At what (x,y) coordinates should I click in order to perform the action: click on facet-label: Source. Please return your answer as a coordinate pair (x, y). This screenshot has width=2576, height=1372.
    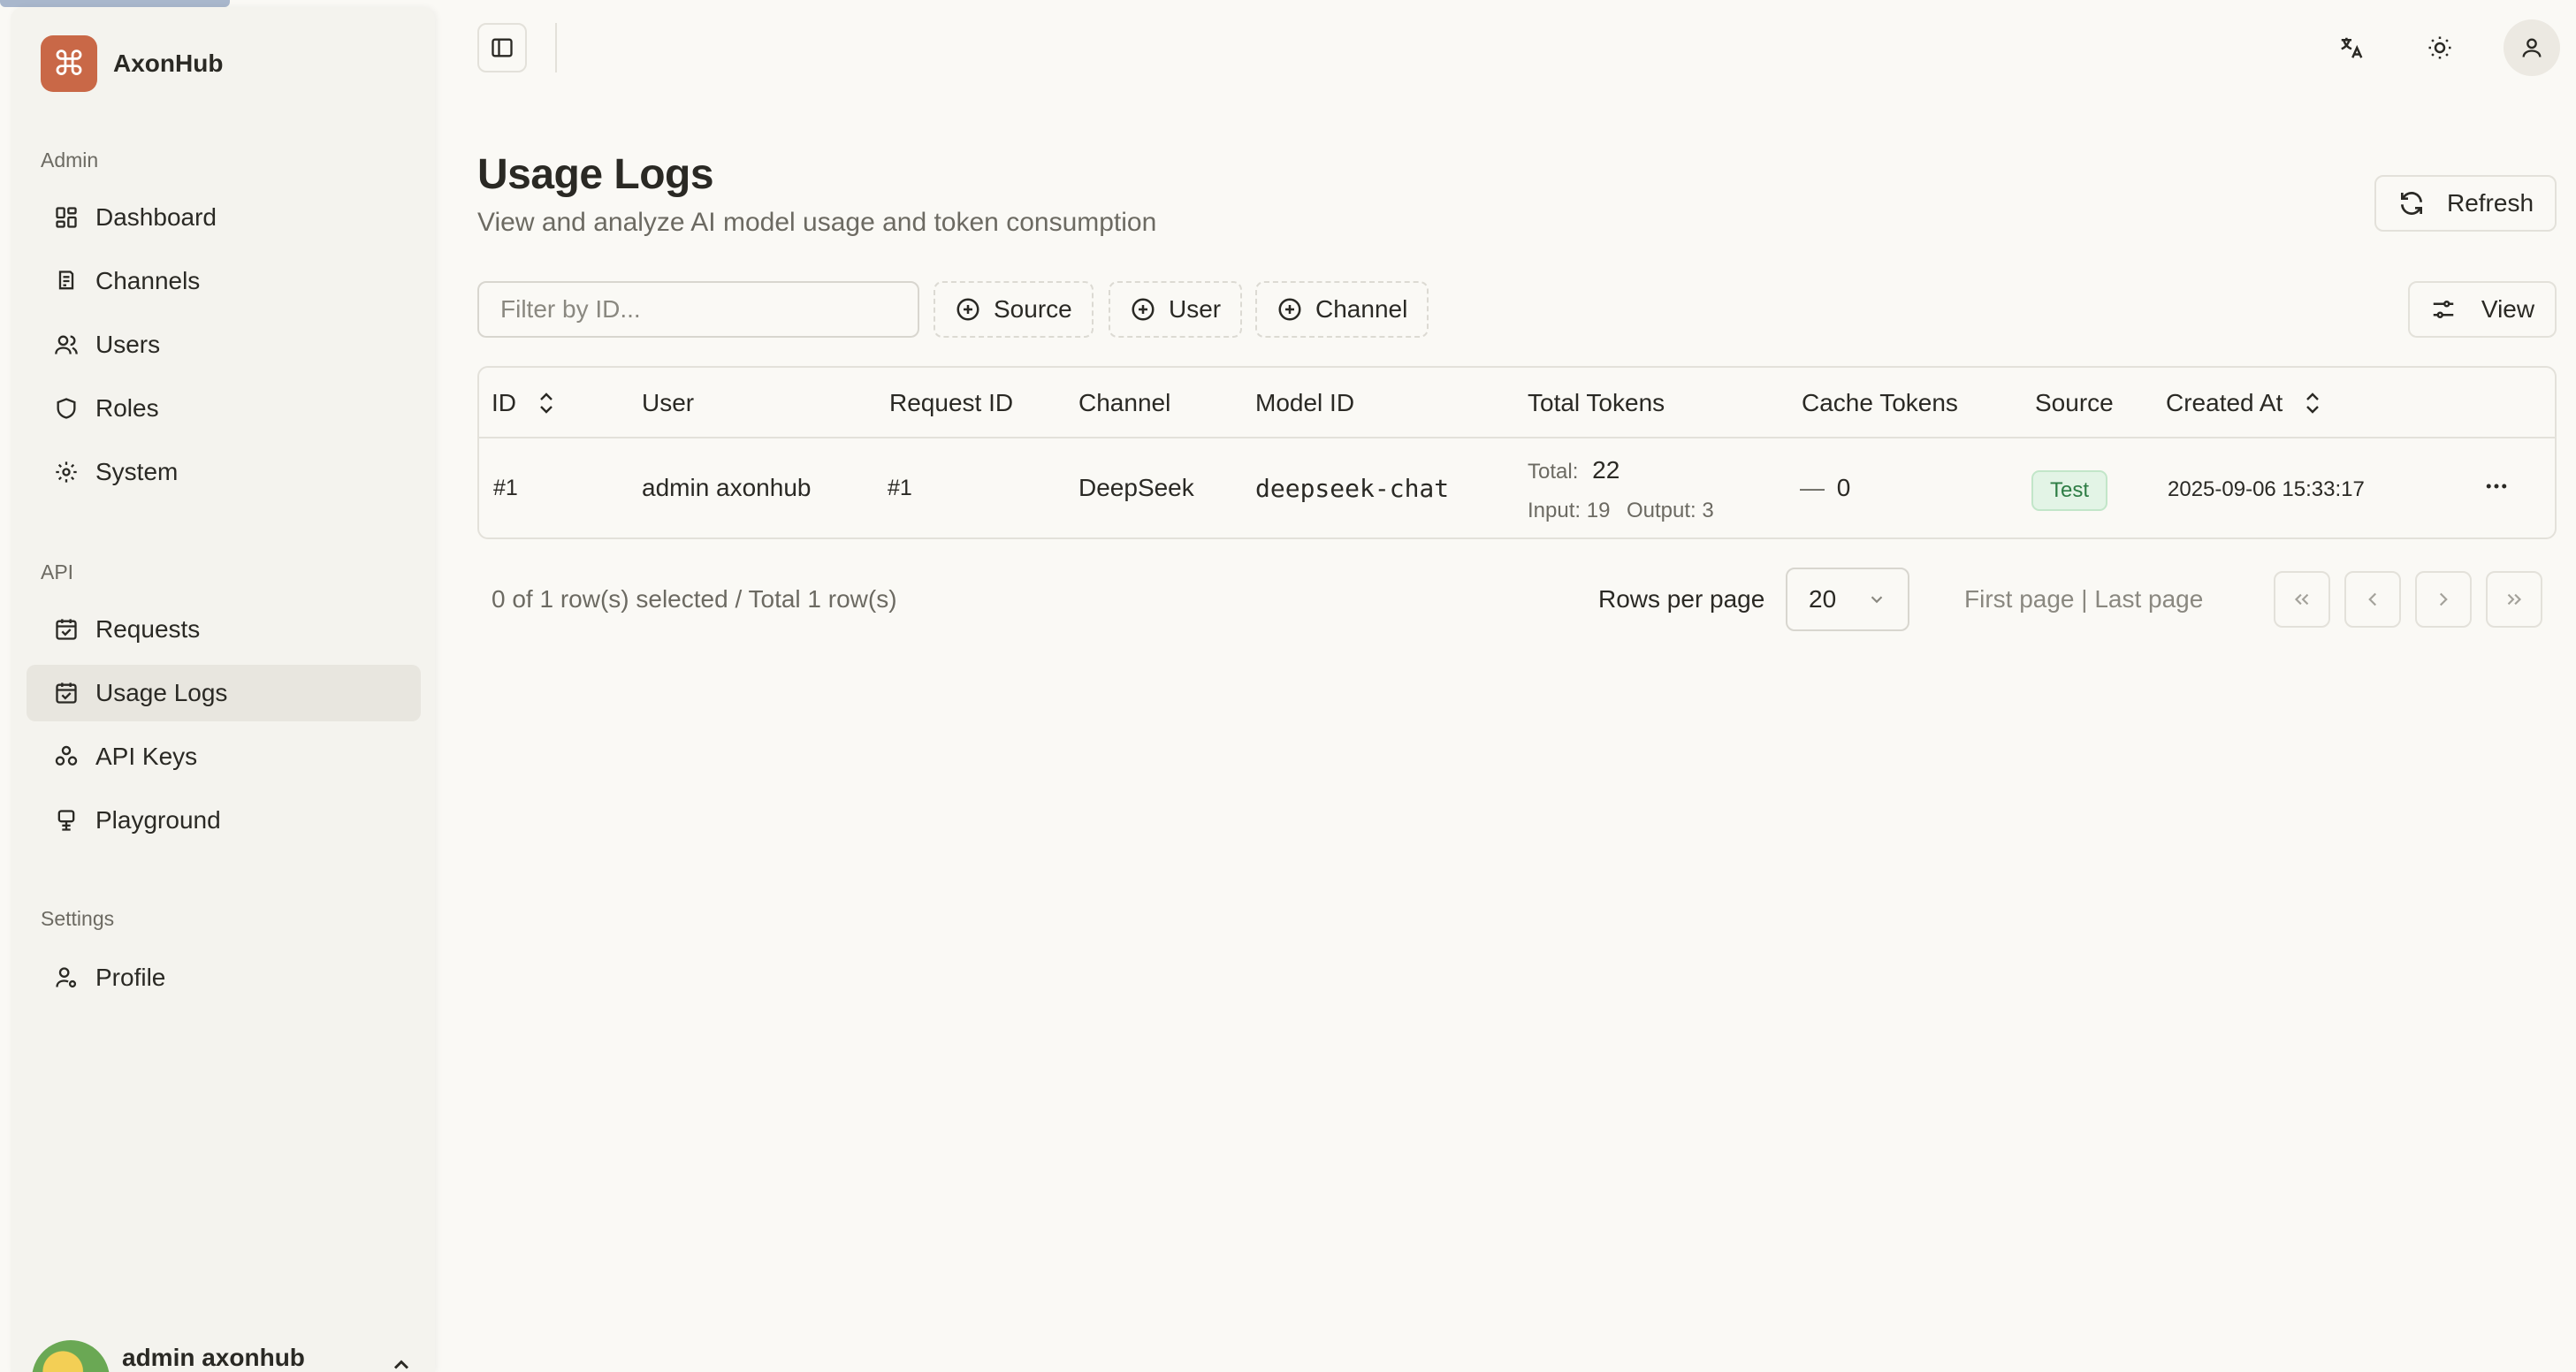
    Looking at the image, I should click on (1033, 309).